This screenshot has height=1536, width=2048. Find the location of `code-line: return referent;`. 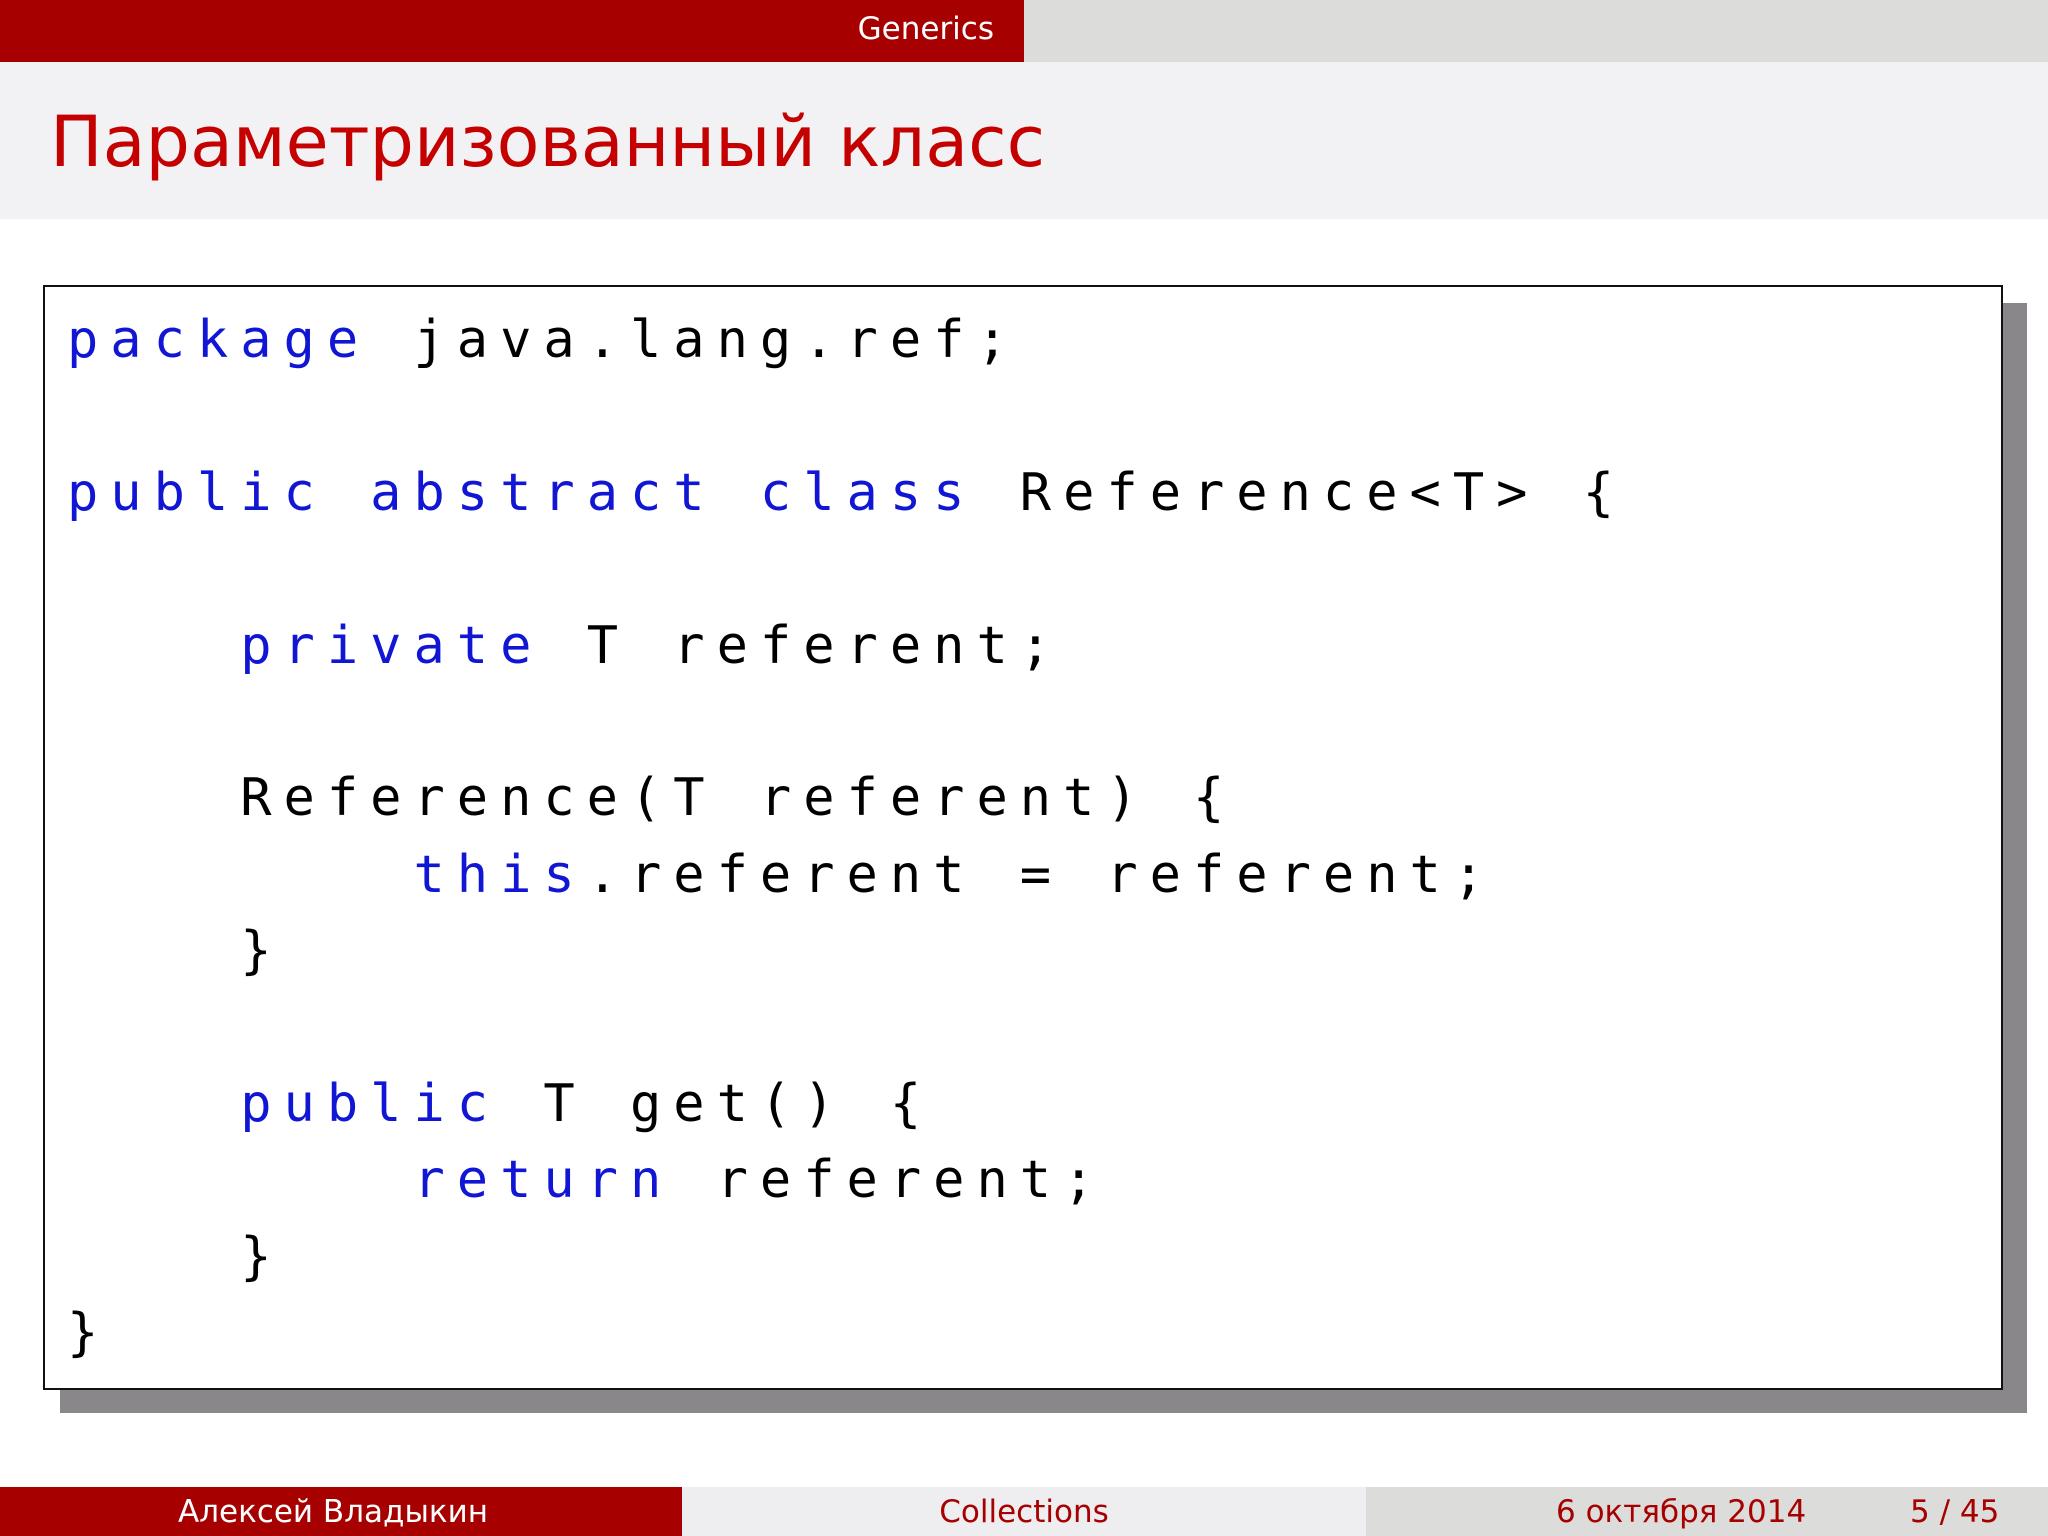

code-line: return referent; is located at coordinates (586, 1180).